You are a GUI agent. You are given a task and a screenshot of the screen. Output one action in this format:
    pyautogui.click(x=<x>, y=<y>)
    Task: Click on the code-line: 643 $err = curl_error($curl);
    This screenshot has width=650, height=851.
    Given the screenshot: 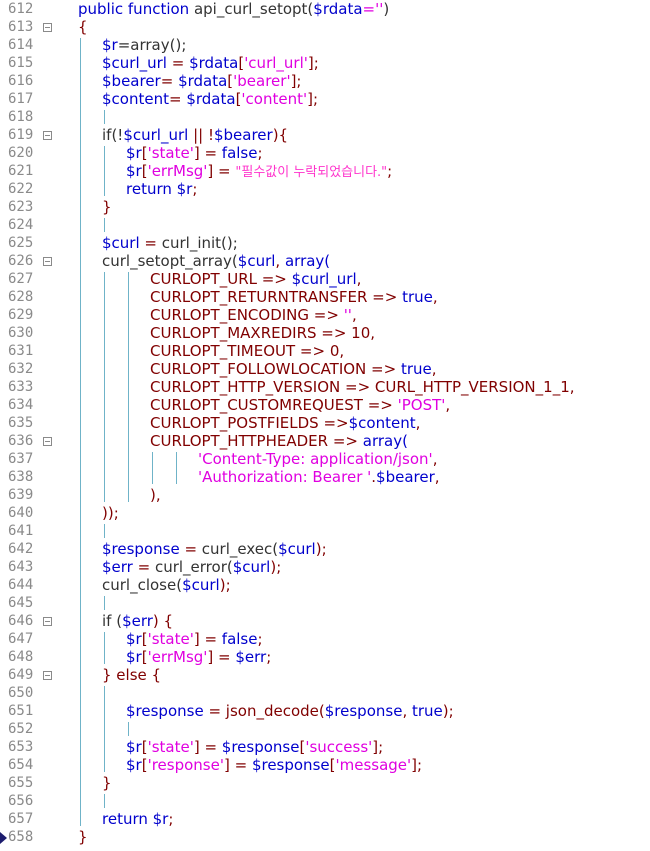 What is the action you would take?
    pyautogui.click(x=325, y=567)
    